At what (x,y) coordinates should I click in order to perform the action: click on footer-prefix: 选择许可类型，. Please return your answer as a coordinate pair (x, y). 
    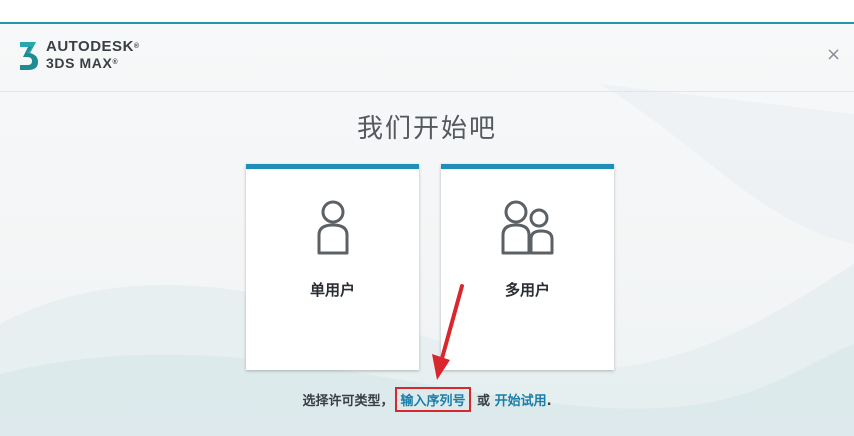
    Looking at the image, I should click on (348, 401).